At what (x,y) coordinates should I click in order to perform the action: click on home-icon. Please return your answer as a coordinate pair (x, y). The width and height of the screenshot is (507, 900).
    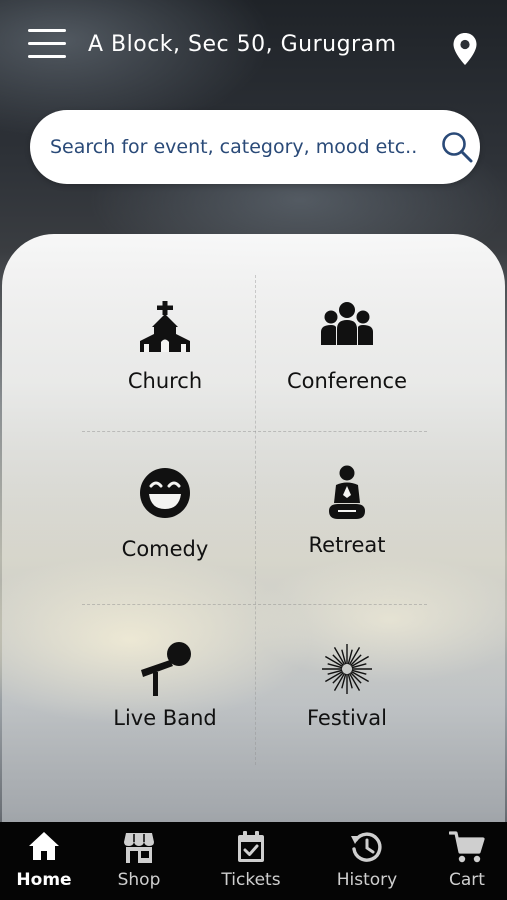
    Looking at the image, I should click on (44, 848).